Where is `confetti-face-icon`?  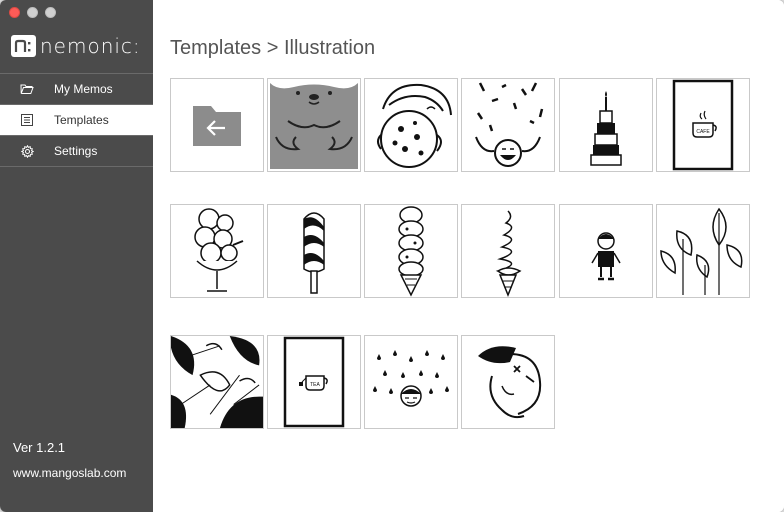 confetti-face-icon is located at coordinates (509, 124).